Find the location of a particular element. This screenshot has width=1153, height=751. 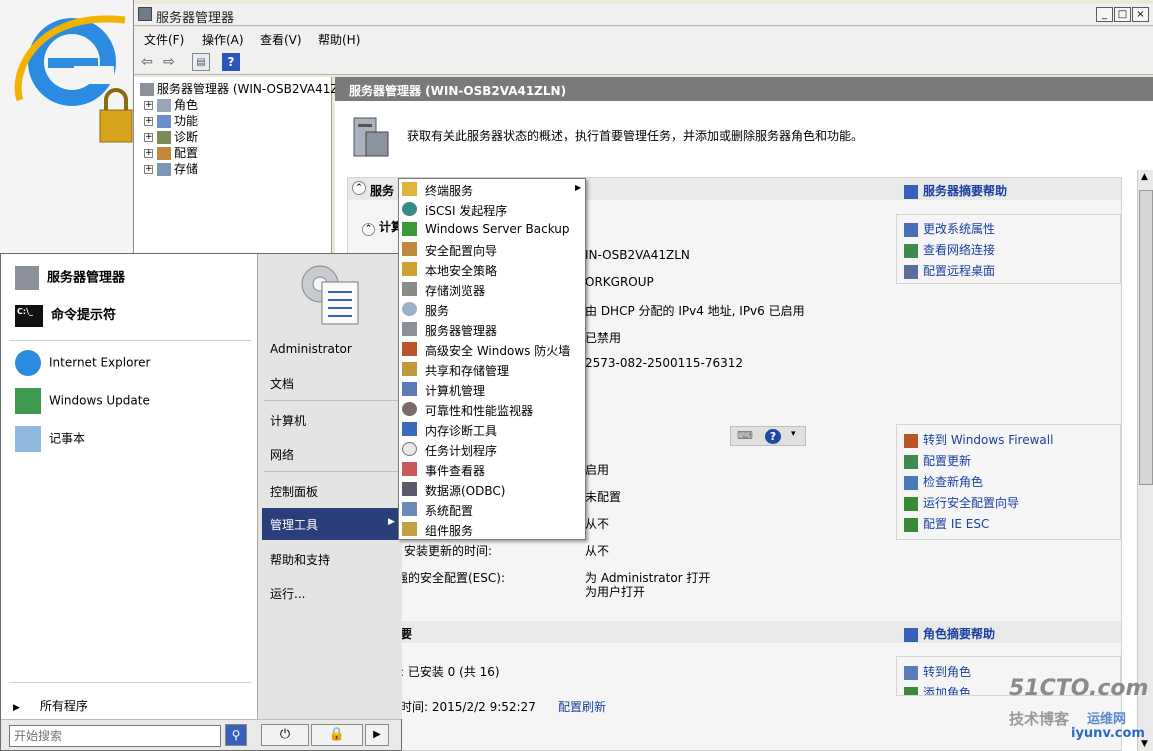

title-bar: 服务器管理器 _ □ × is located at coordinates (643, 15).